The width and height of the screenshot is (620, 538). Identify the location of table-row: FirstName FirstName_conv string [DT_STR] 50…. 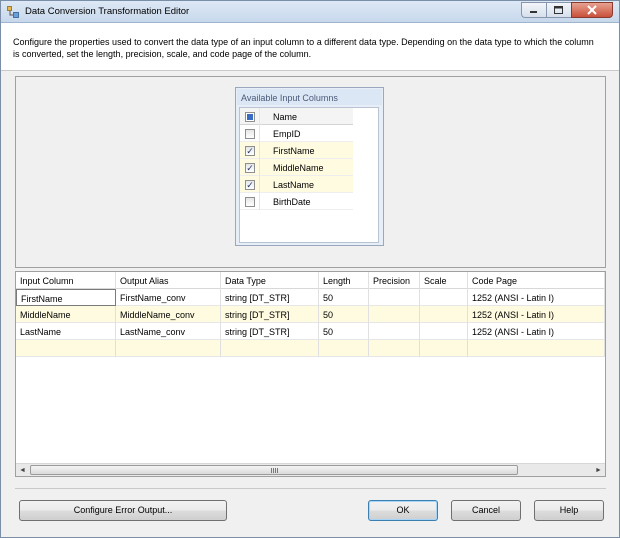
(310, 297).